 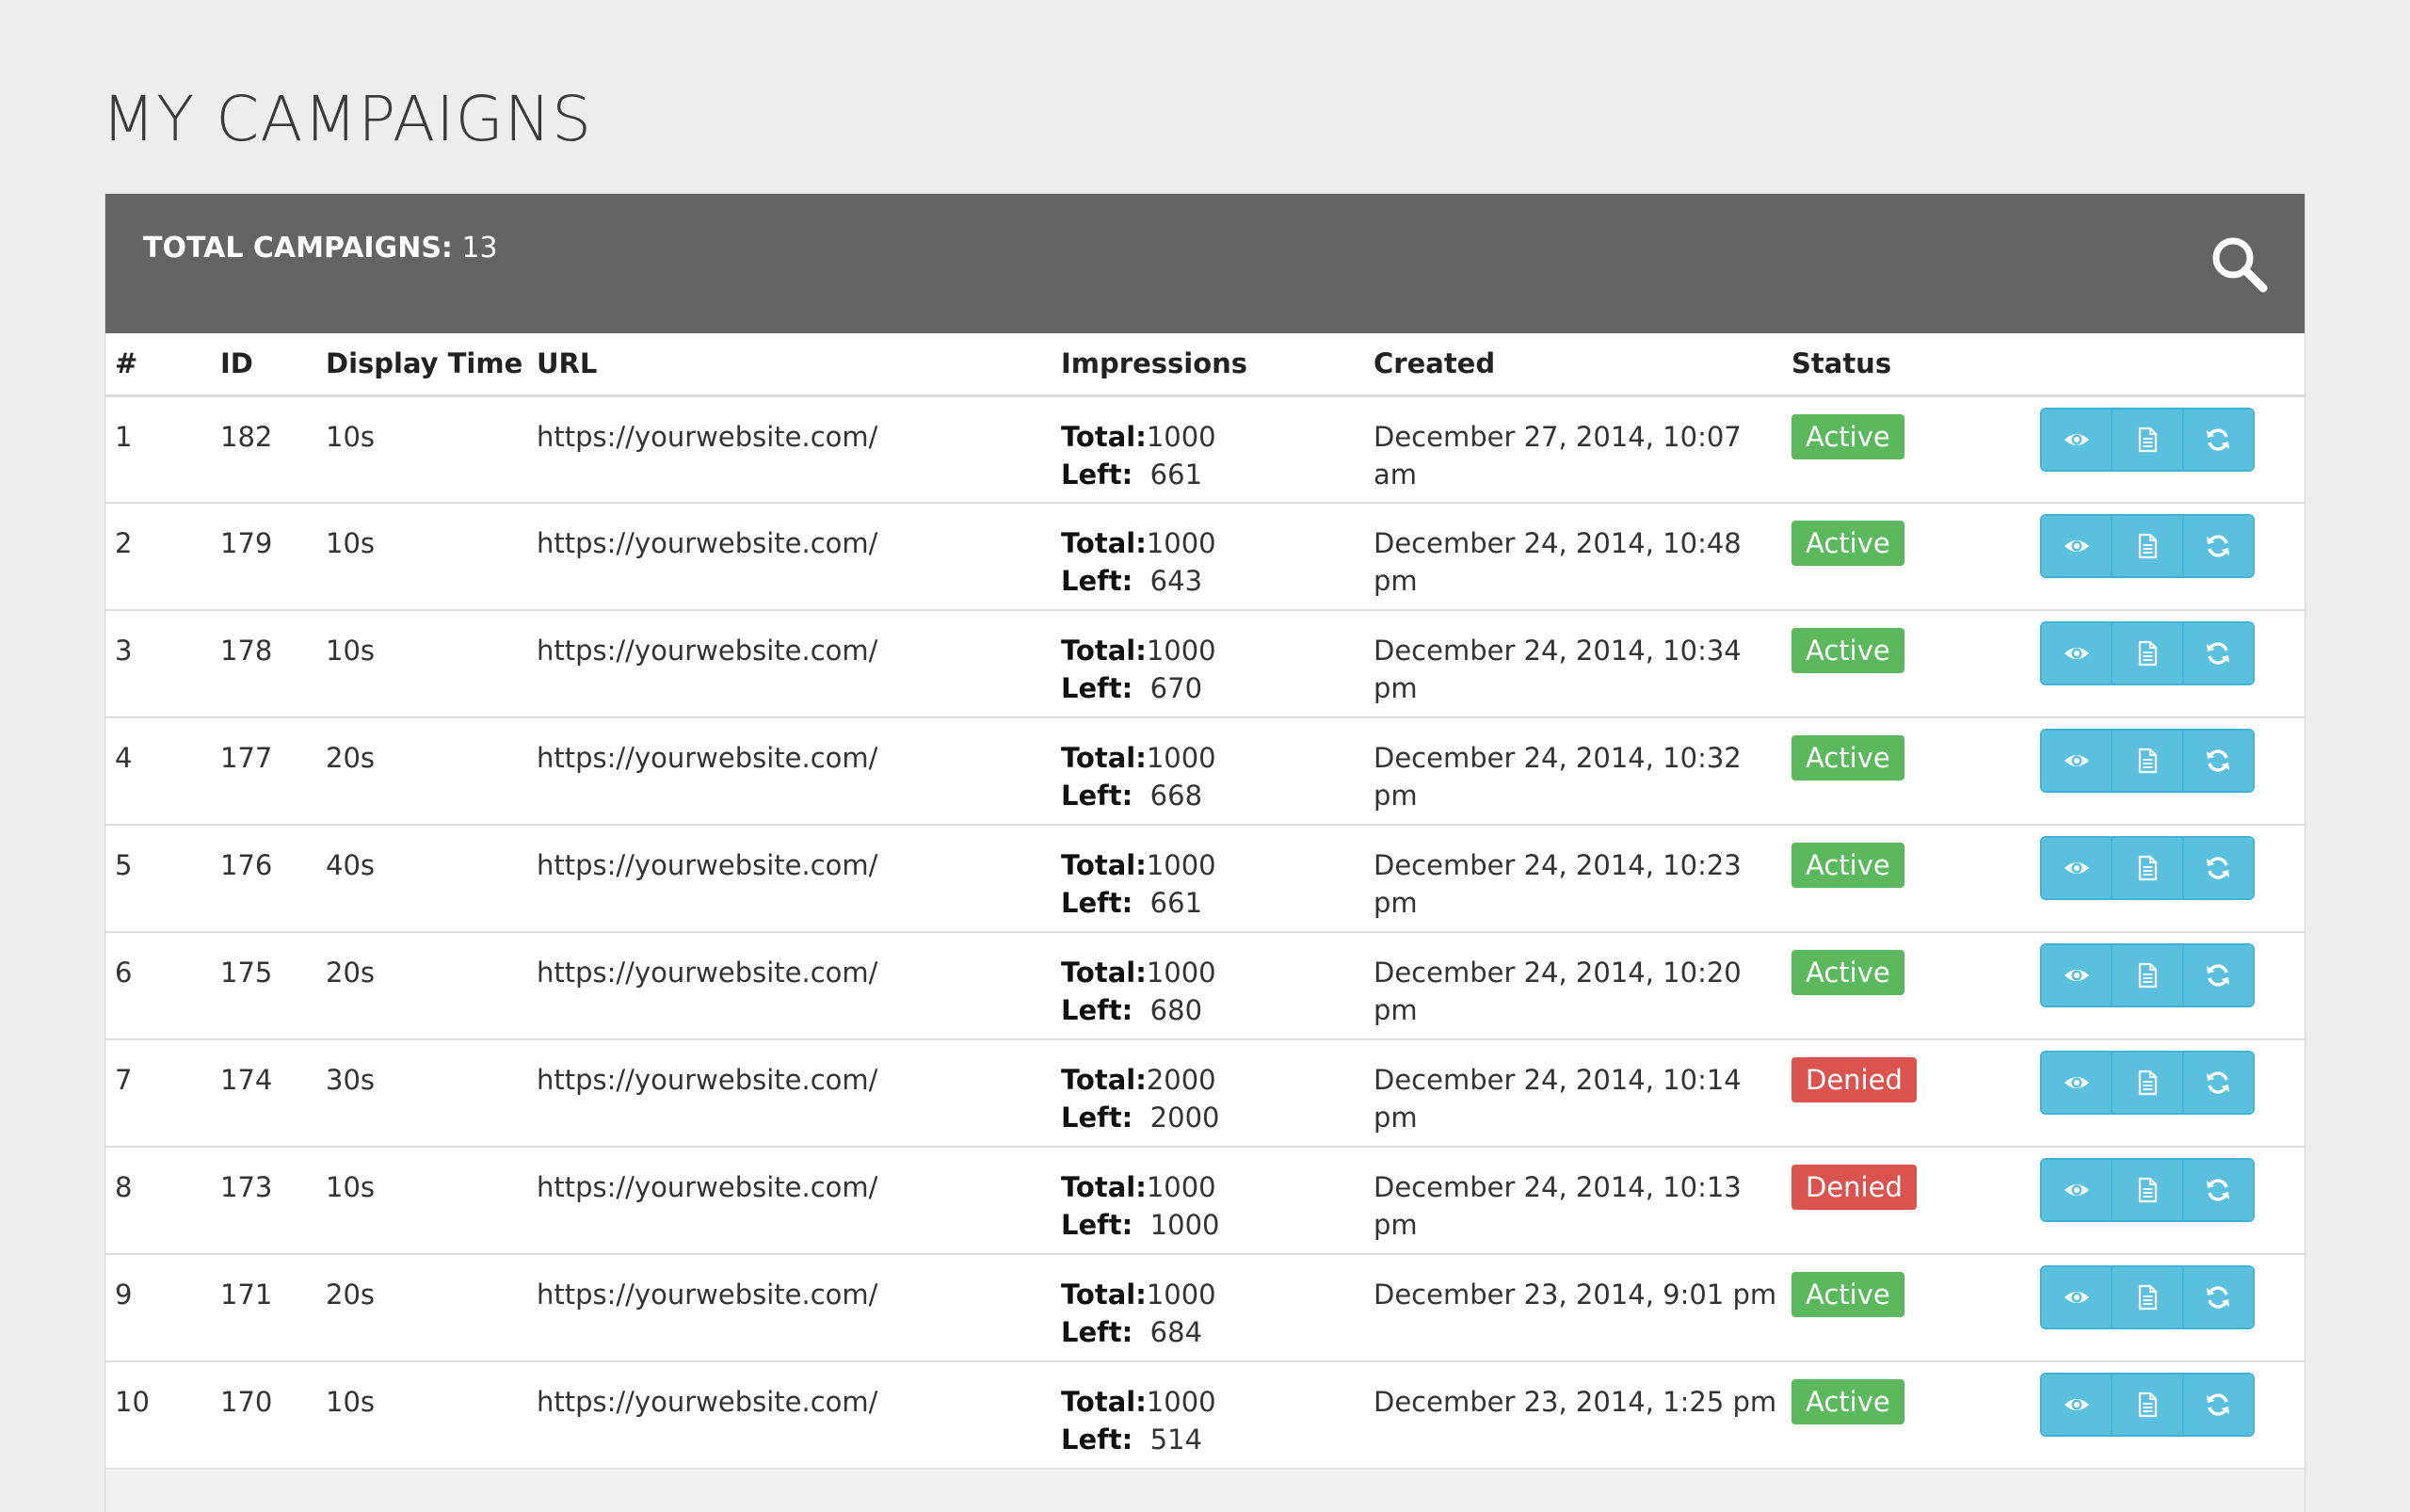 I want to click on row-status: Denied, so click(x=1906, y=1201).